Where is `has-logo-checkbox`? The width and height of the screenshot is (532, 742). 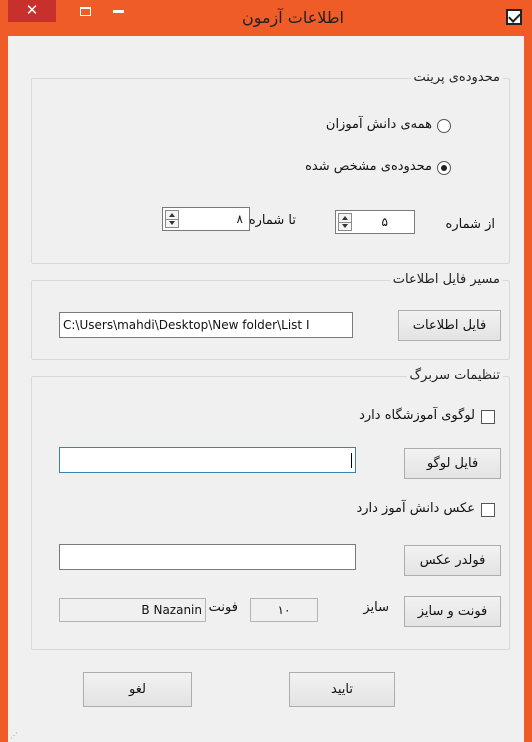
has-logo-checkbox is located at coordinates (488, 417).